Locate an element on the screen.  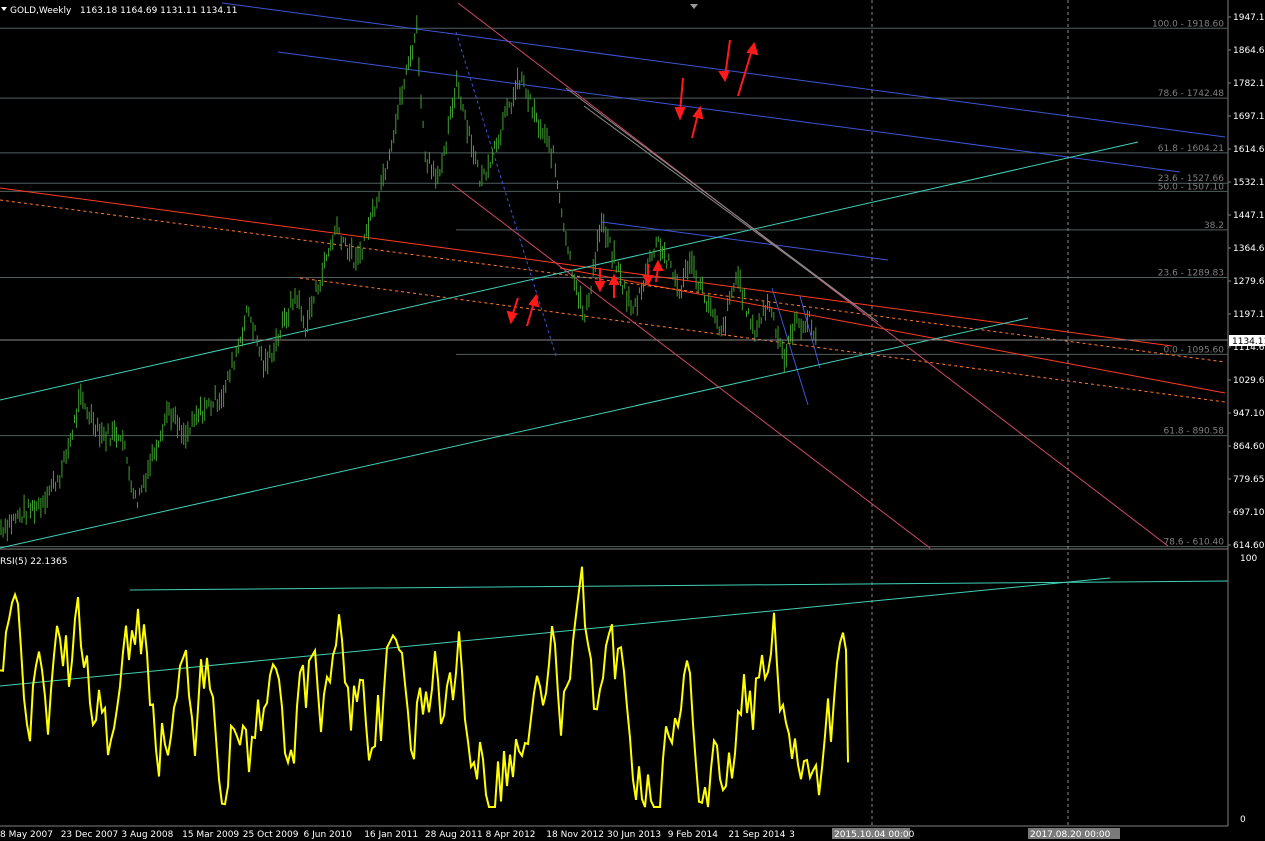
time-axis-tick: 18 Nov 2012 is located at coordinates (575, 835).